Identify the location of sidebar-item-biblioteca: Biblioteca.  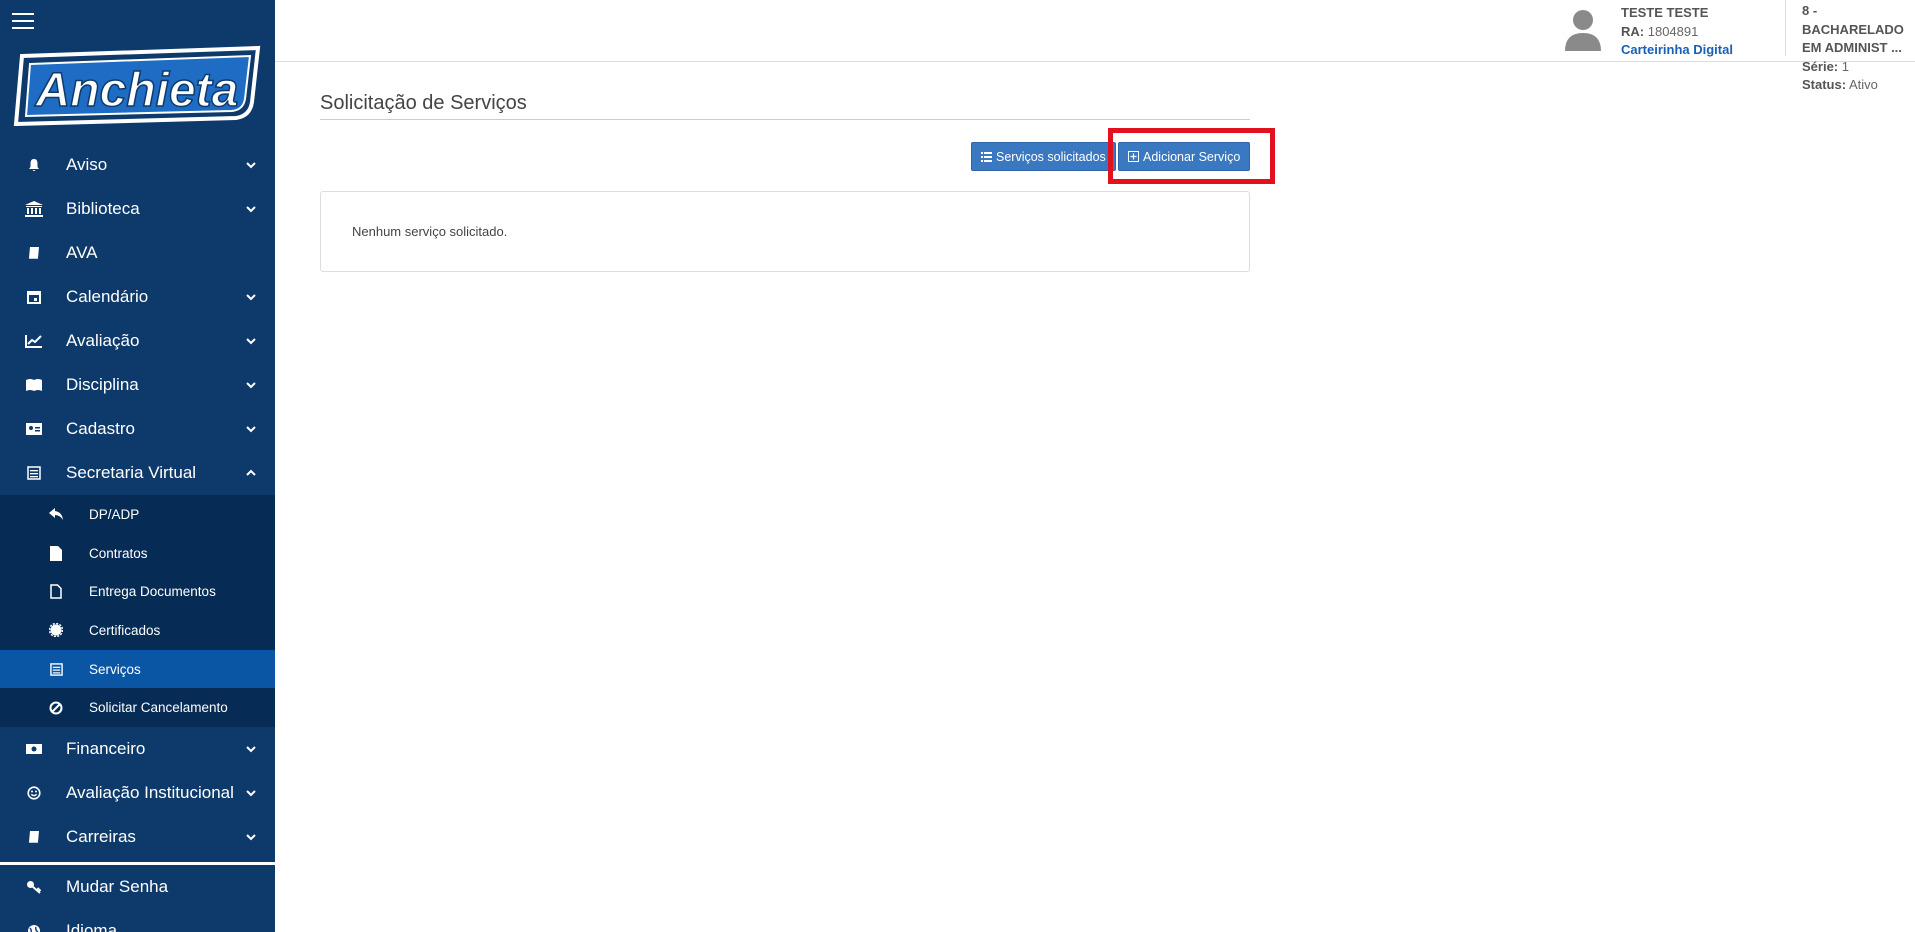
(137, 209).